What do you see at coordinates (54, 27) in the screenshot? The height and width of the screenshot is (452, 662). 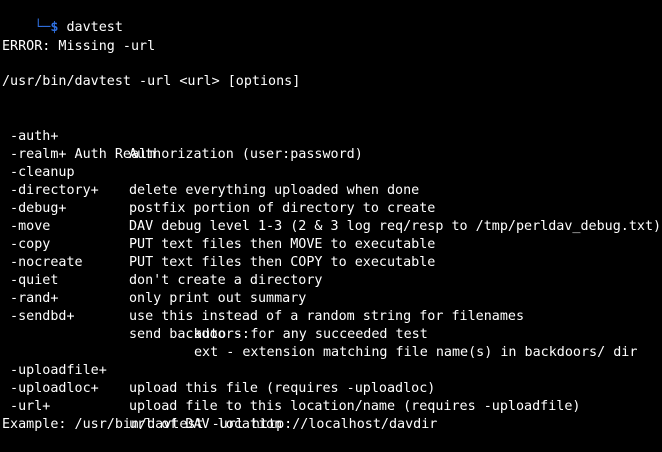 I see `prompt-symbol: $` at bounding box center [54, 27].